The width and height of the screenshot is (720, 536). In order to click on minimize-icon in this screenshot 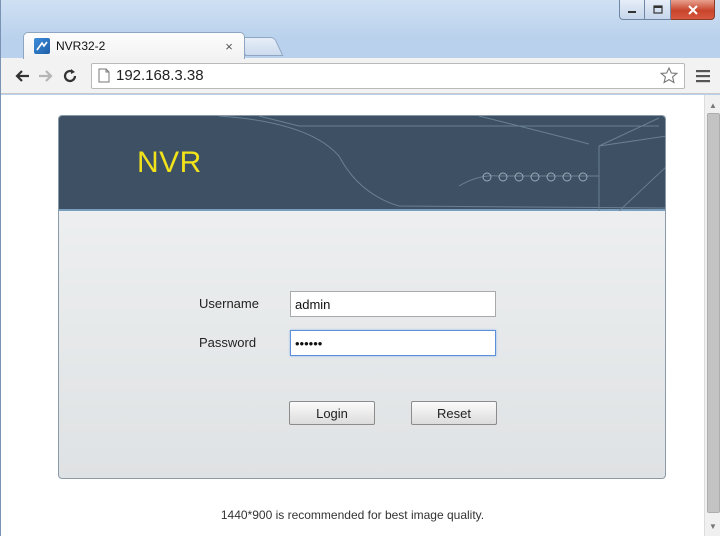, I will do `click(632, 11)`.